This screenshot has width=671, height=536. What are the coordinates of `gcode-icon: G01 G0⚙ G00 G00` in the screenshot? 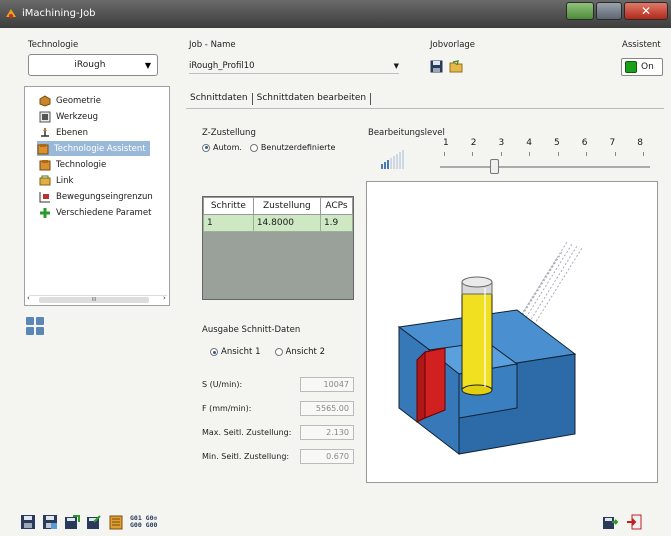 It's located at (143, 522).